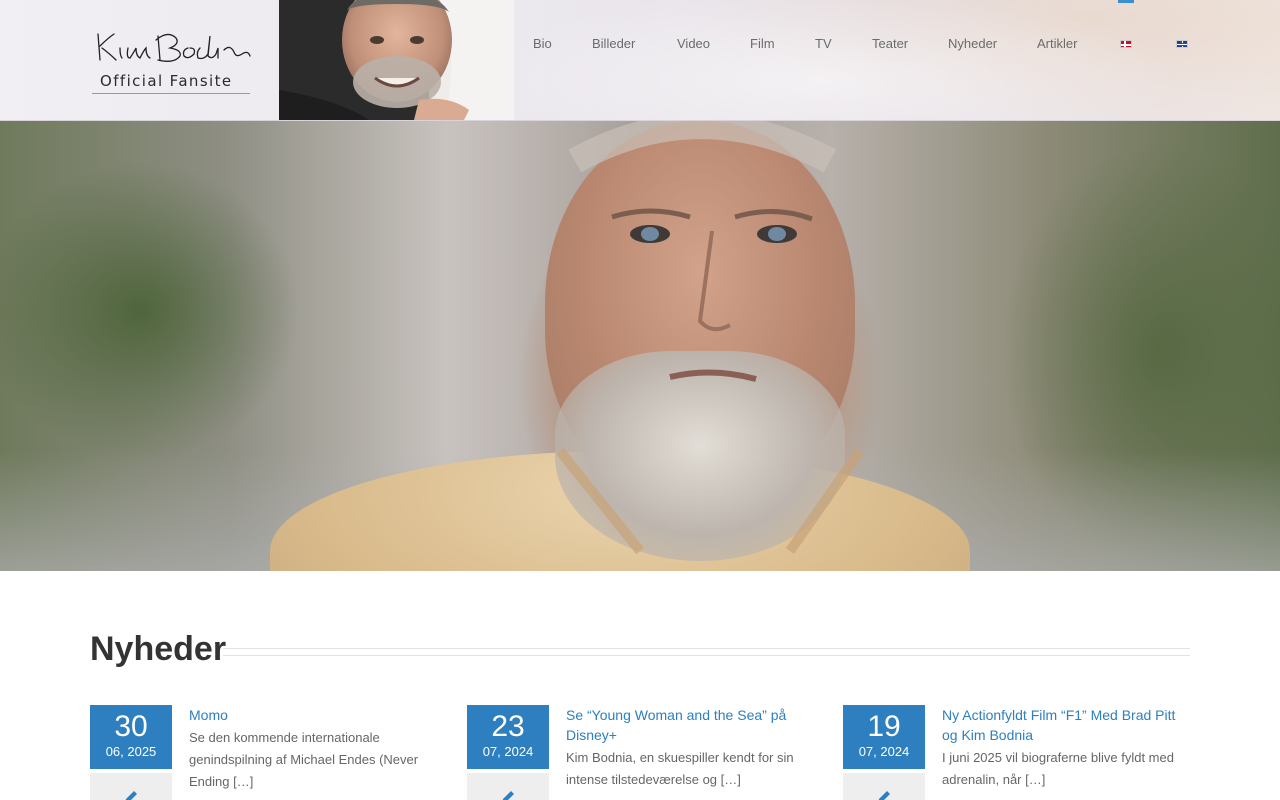  What do you see at coordinates (508, 726) in the screenshot?
I see `post-date-day: 23` at bounding box center [508, 726].